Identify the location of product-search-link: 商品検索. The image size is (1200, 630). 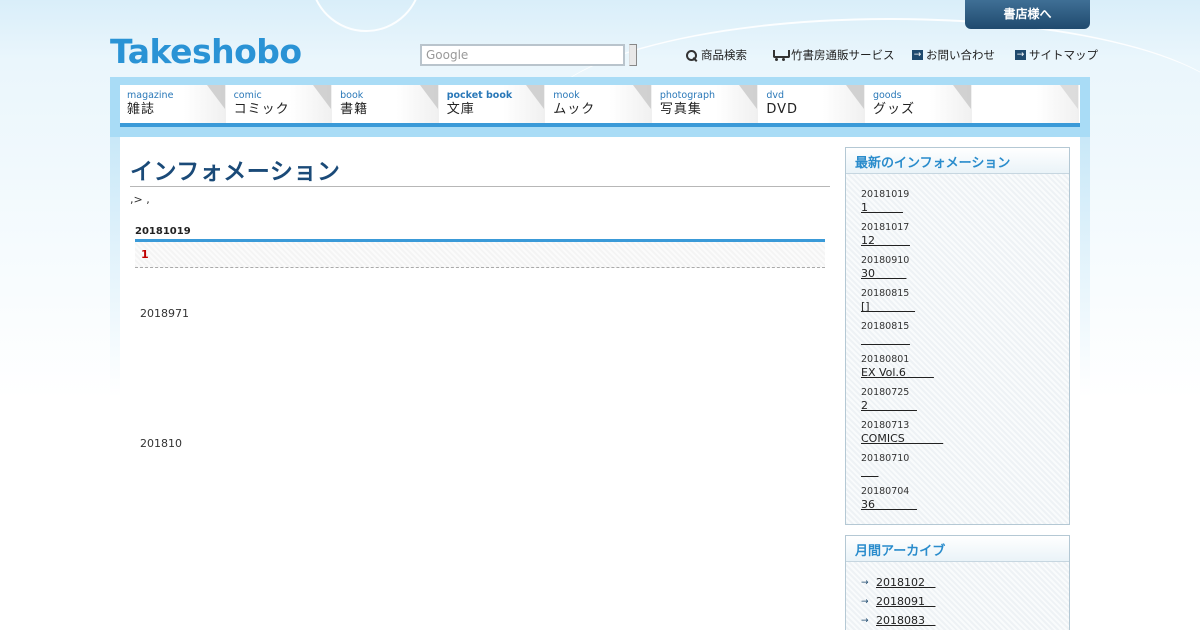
(716, 55).